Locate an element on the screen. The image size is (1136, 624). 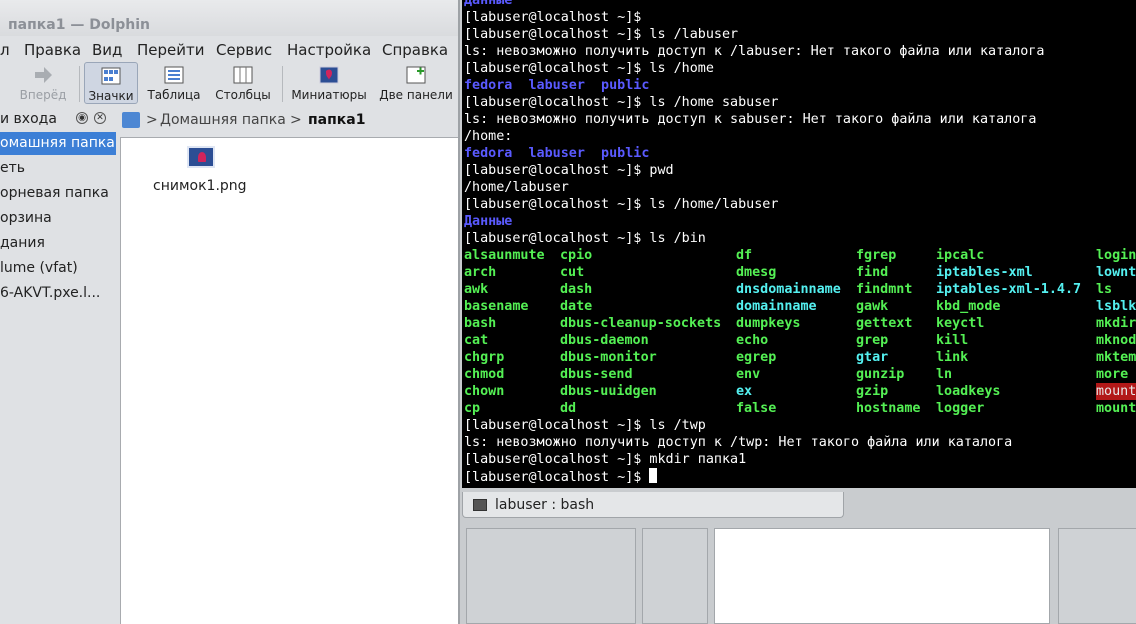
bin-entry: date is located at coordinates (576, 306).